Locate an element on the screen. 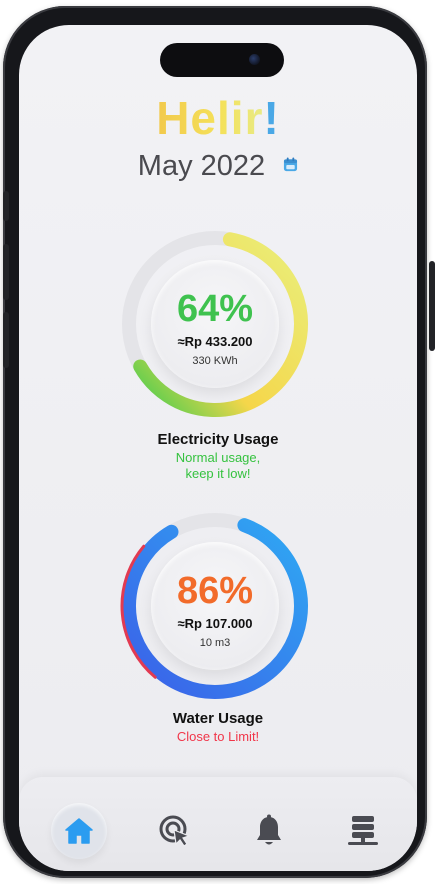 The width and height of the screenshot is (435, 884). volume-down-button is located at coordinates (6, 340).